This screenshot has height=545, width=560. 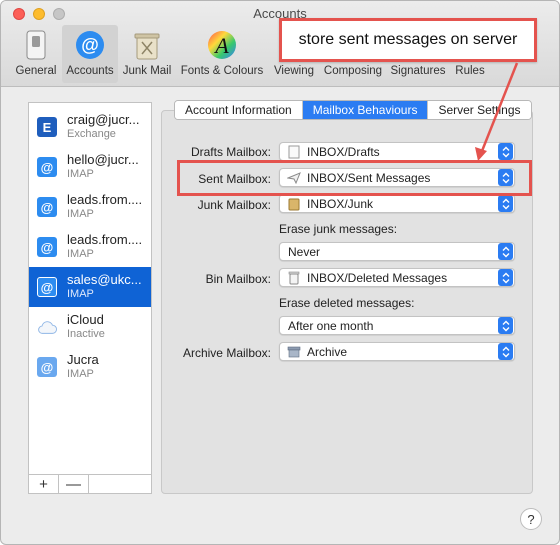 I want to click on annotation-arrow, so click(x=497, y=111).